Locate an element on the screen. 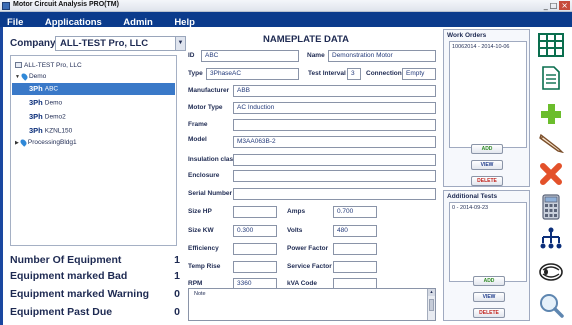  note-scrollbar: ▲ is located at coordinates (431, 304).